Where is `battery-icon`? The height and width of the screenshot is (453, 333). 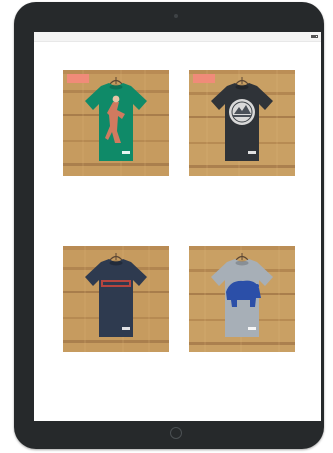
battery-icon is located at coordinates (314, 36).